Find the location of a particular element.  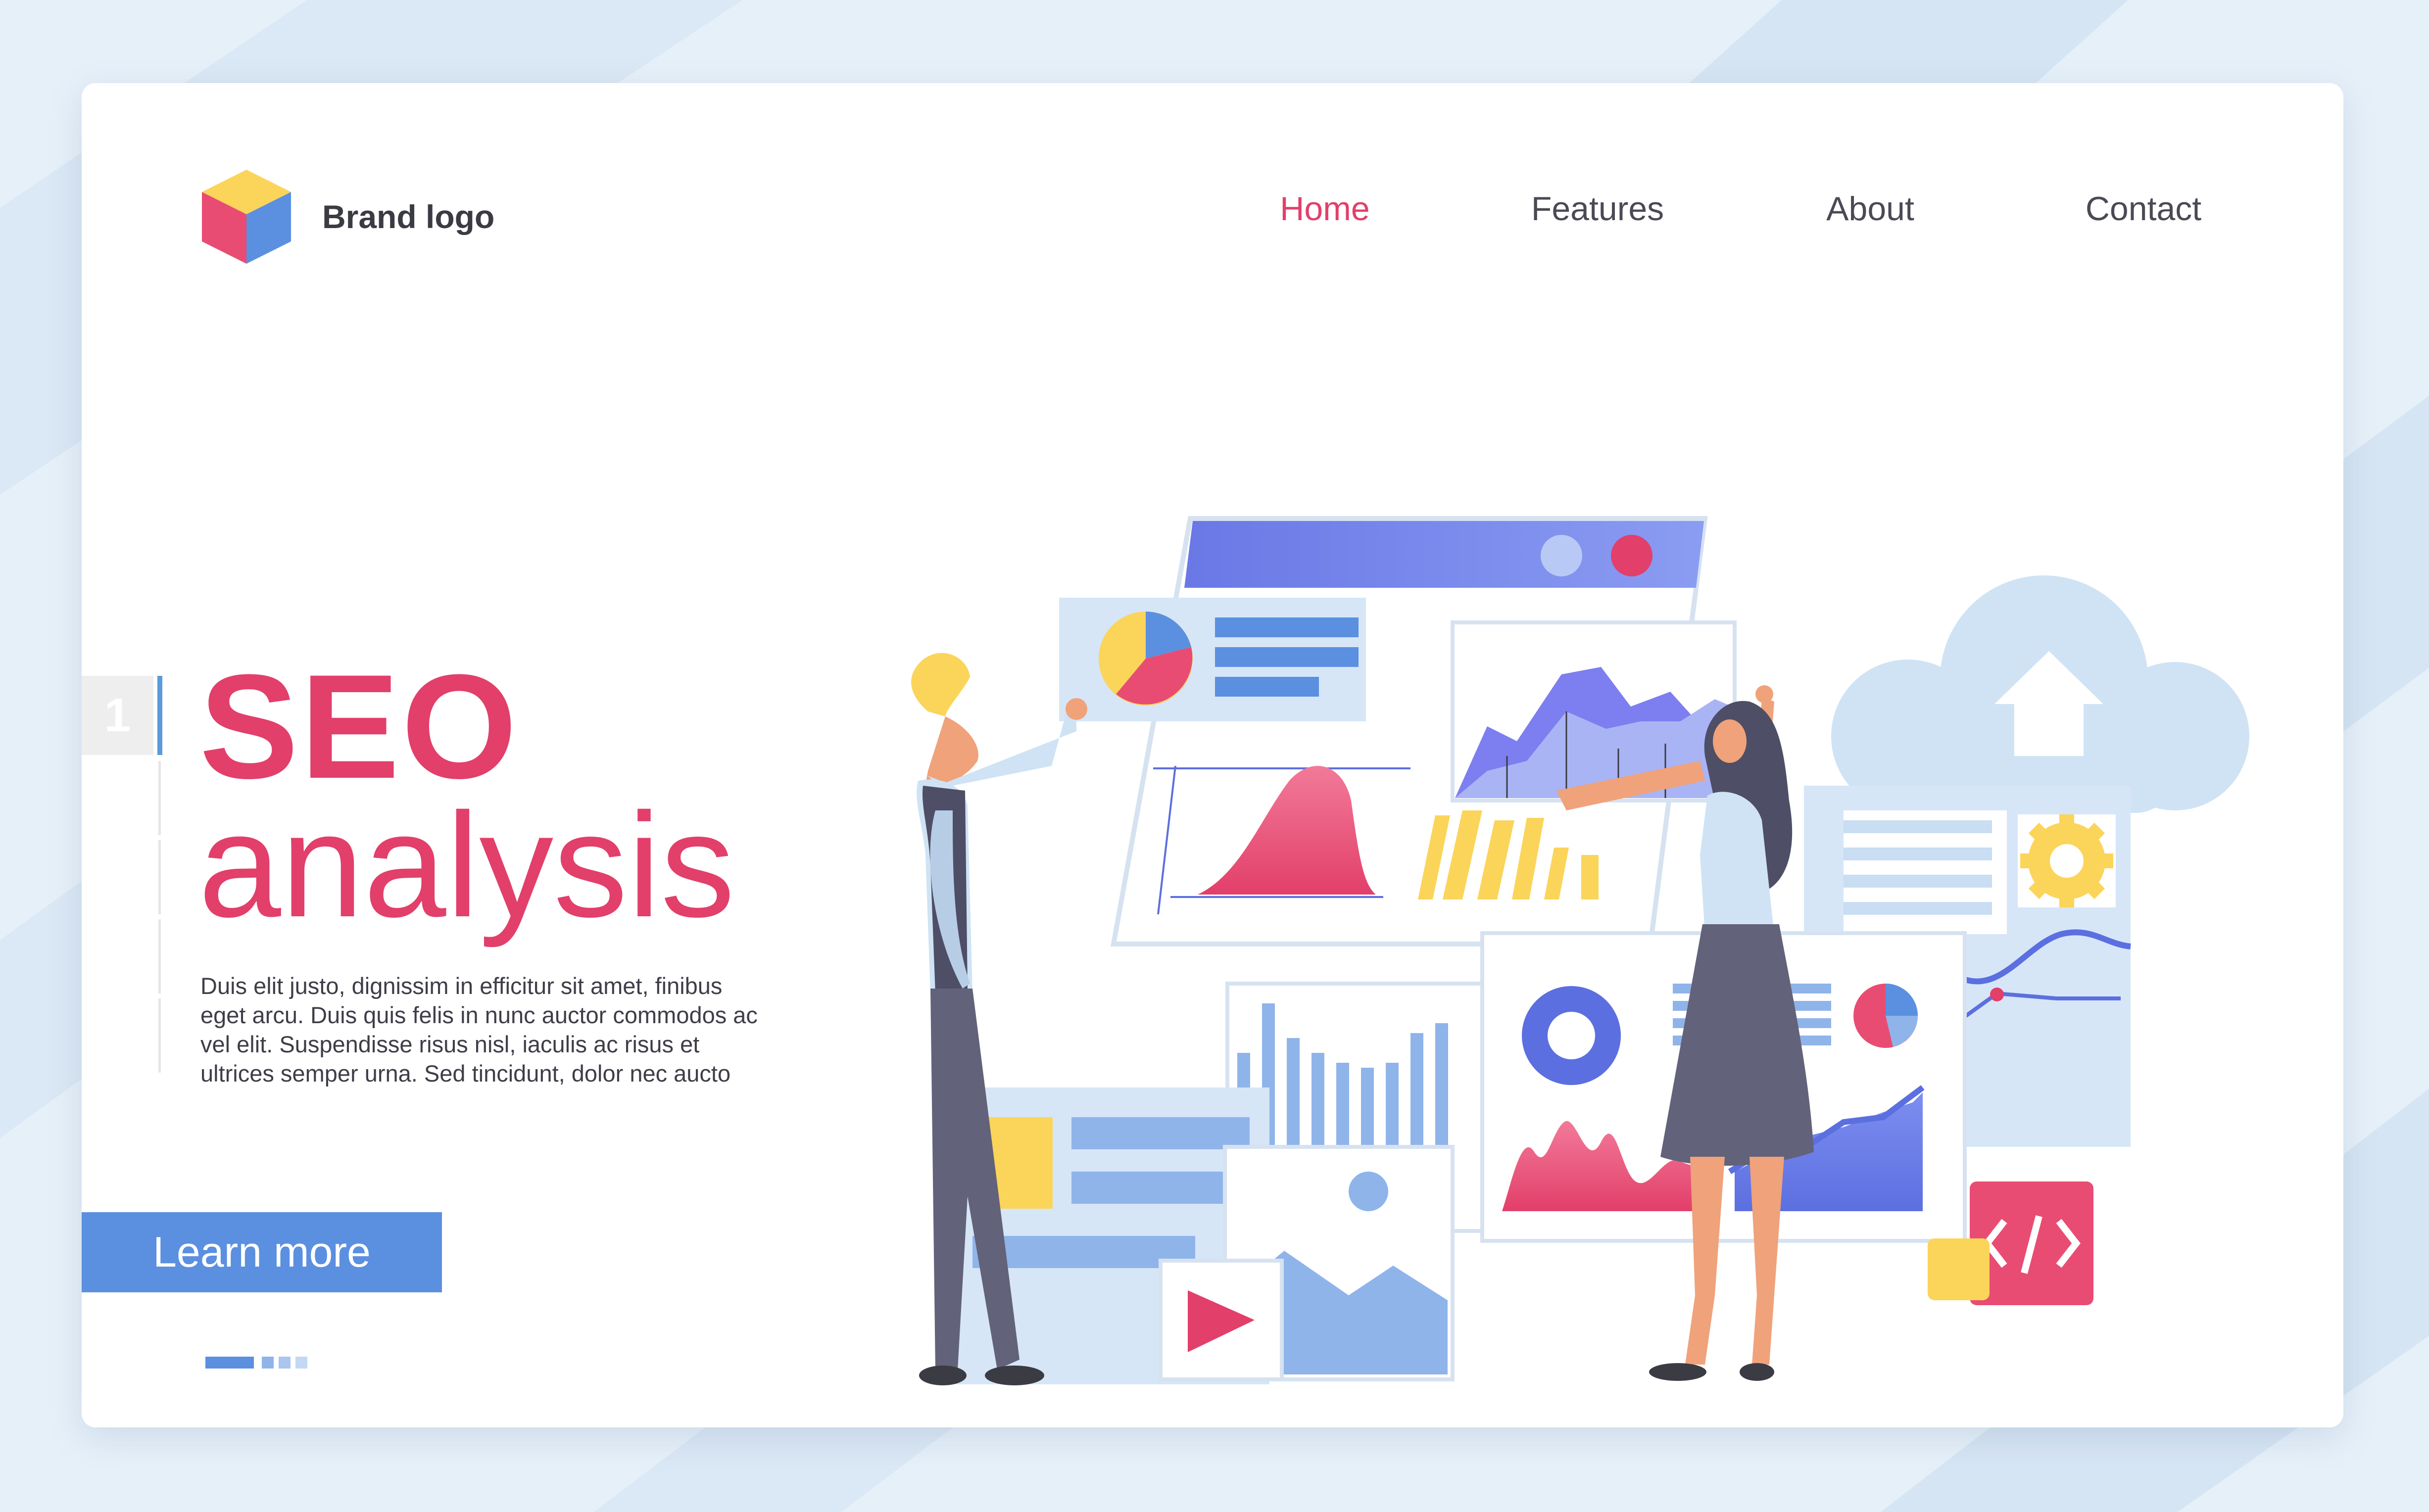

play-video-icon is located at coordinates (1221, 1320).